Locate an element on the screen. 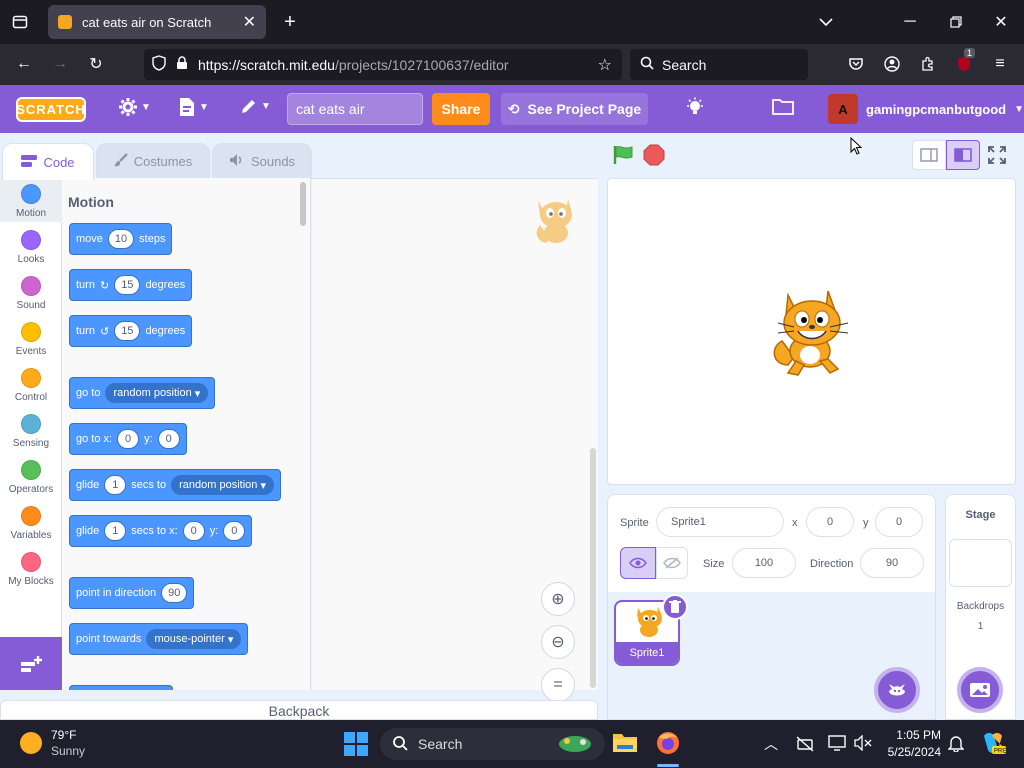 The width and height of the screenshot is (1024, 768). scratch-logo: SCRATCH is located at coordinates (51, 109).